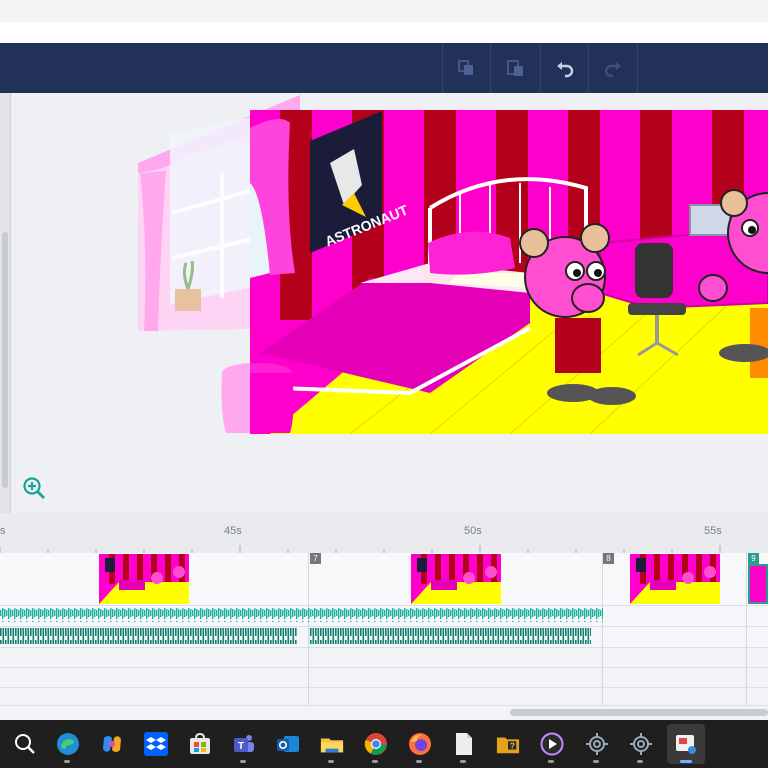  What do you see at coordinates (608, 558) in the screenshot?
I see `scene-number: 8` at bounding box center [608, 558].